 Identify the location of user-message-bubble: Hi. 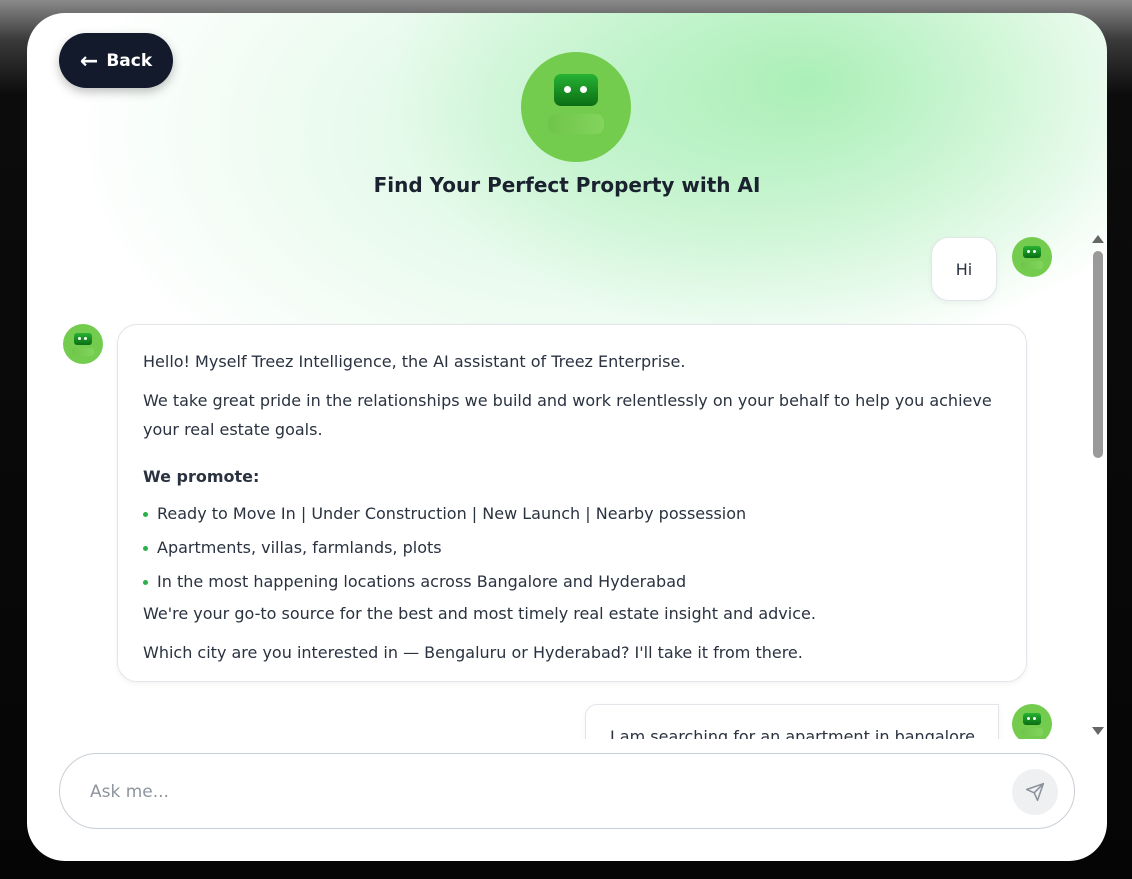
(964, 269).